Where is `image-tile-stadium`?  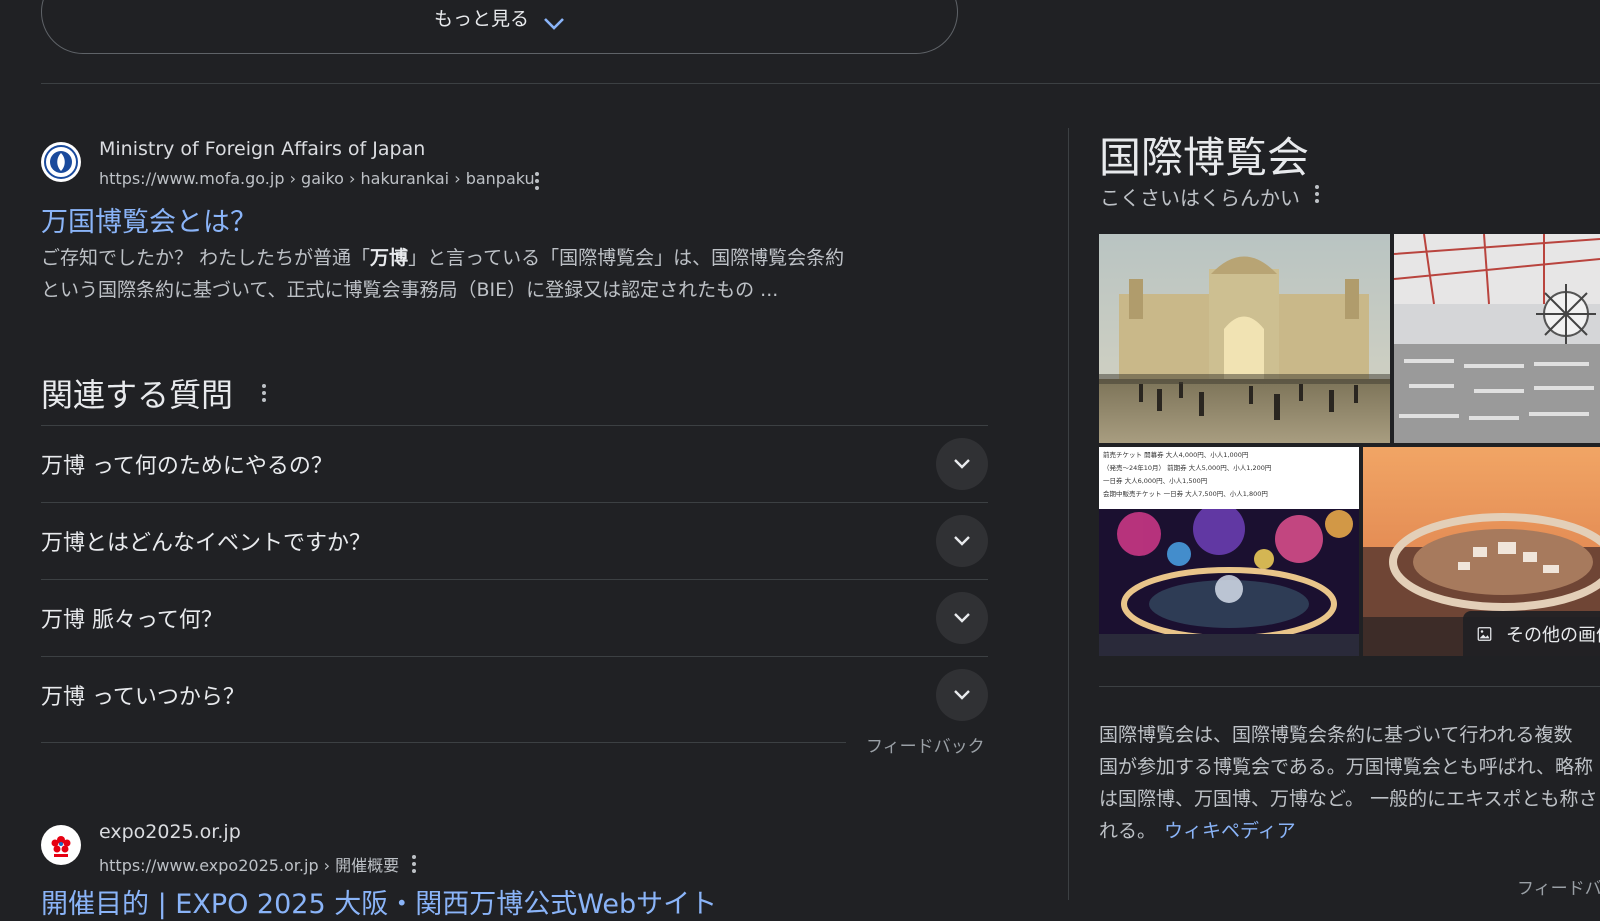
image-tile-stadium is located at coordinates (1497, 338).